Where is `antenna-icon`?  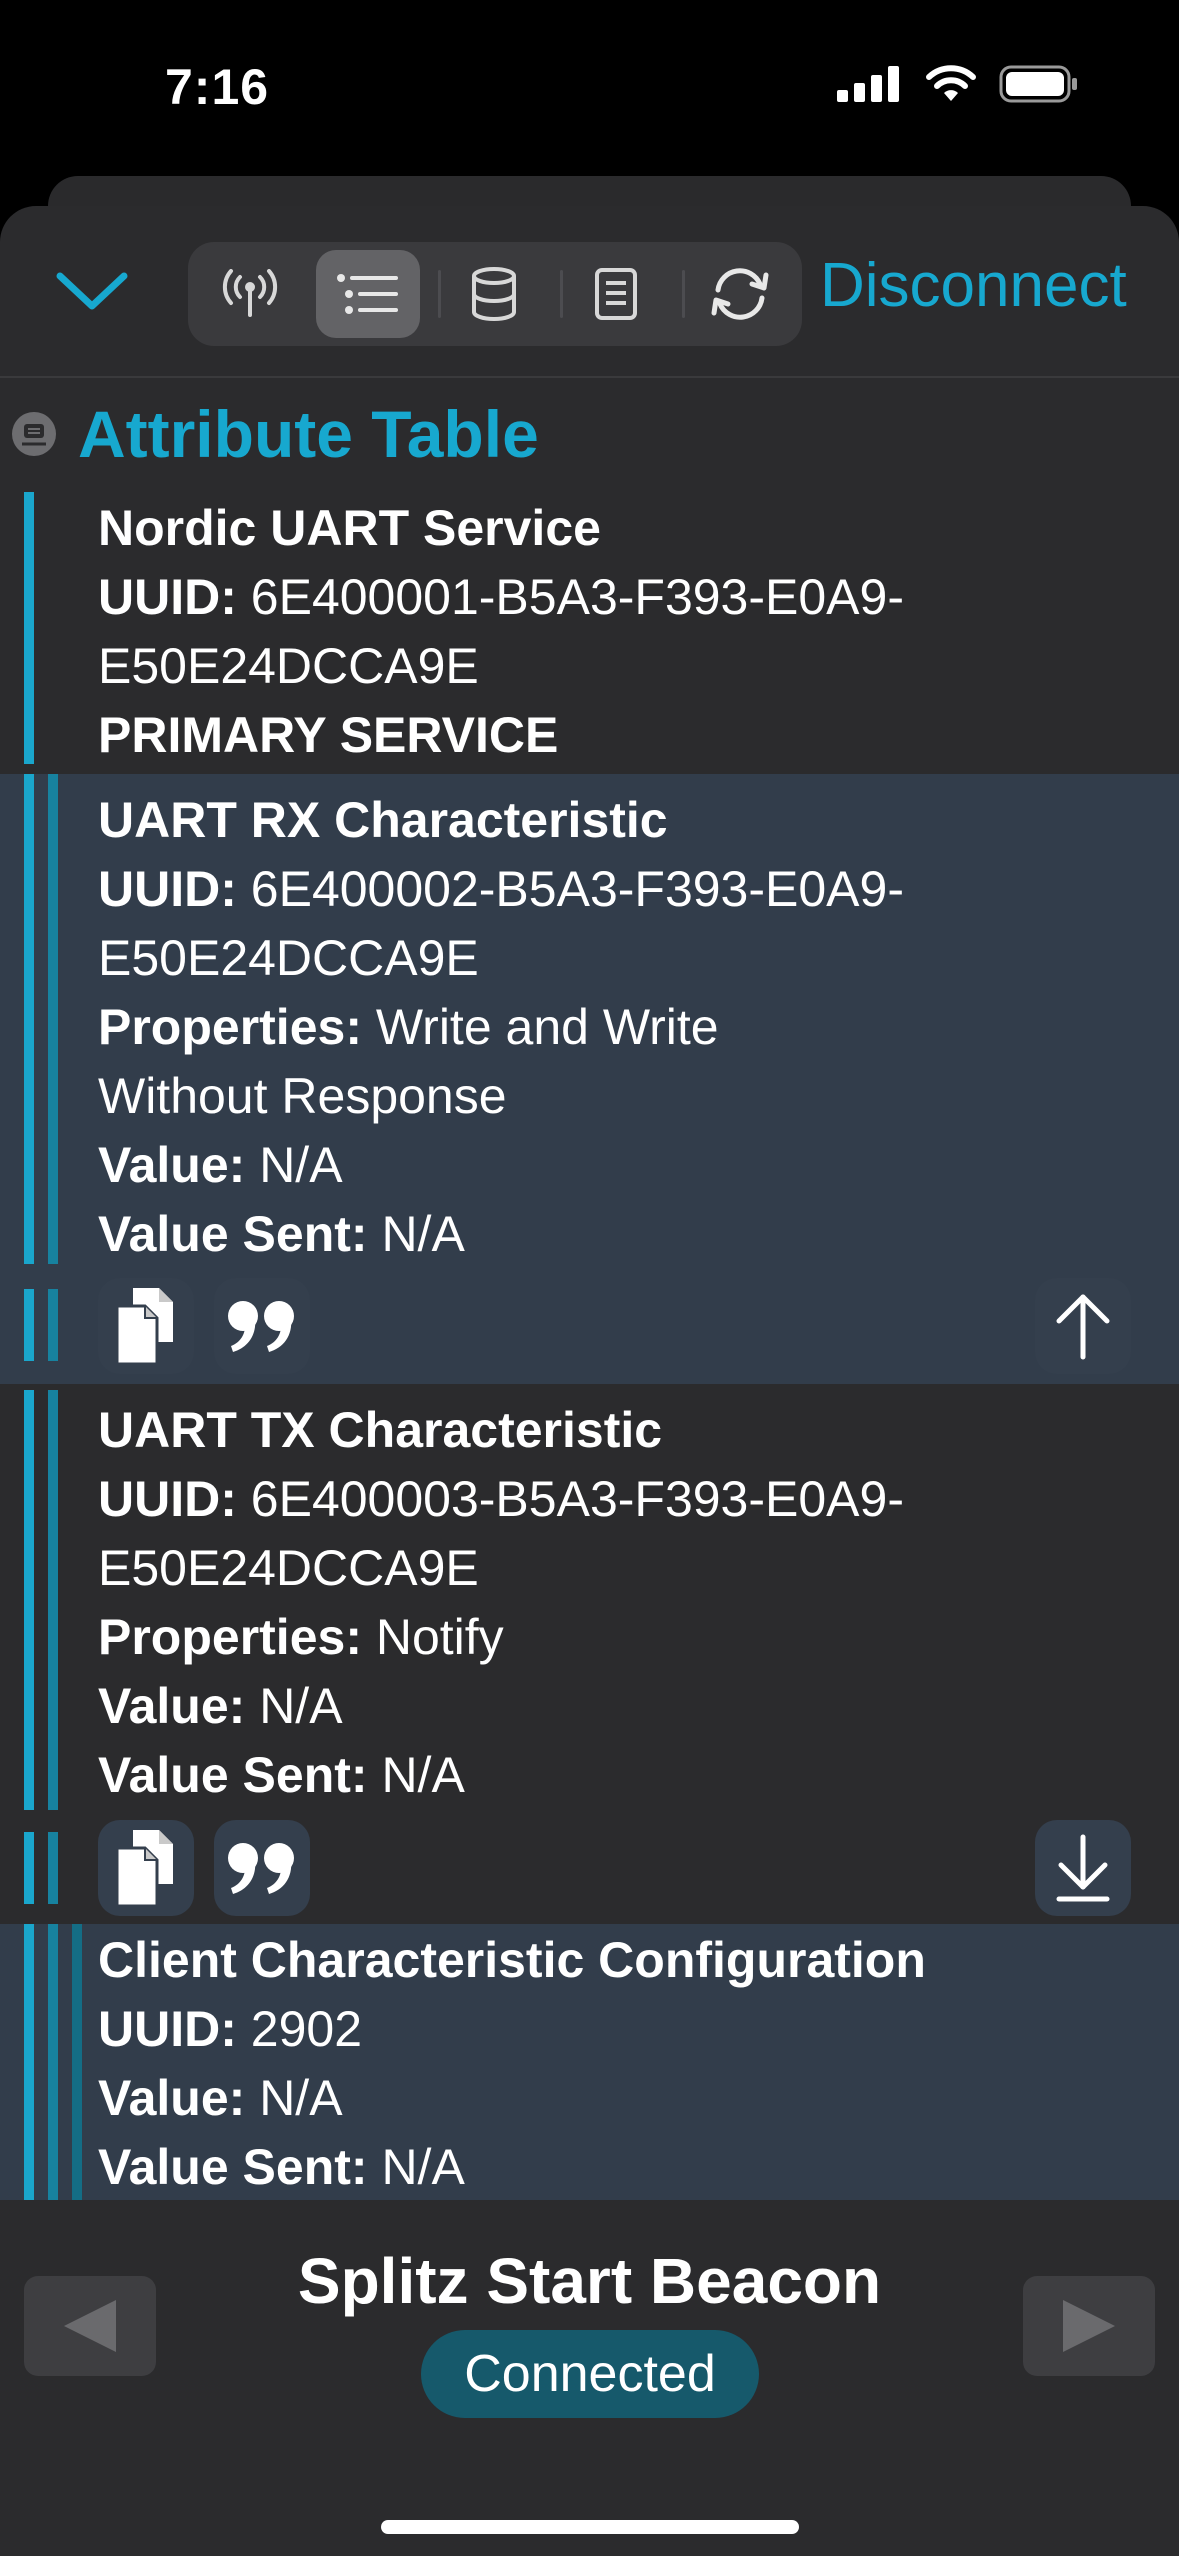
antenna-icon is located at coordinates (250, 293).